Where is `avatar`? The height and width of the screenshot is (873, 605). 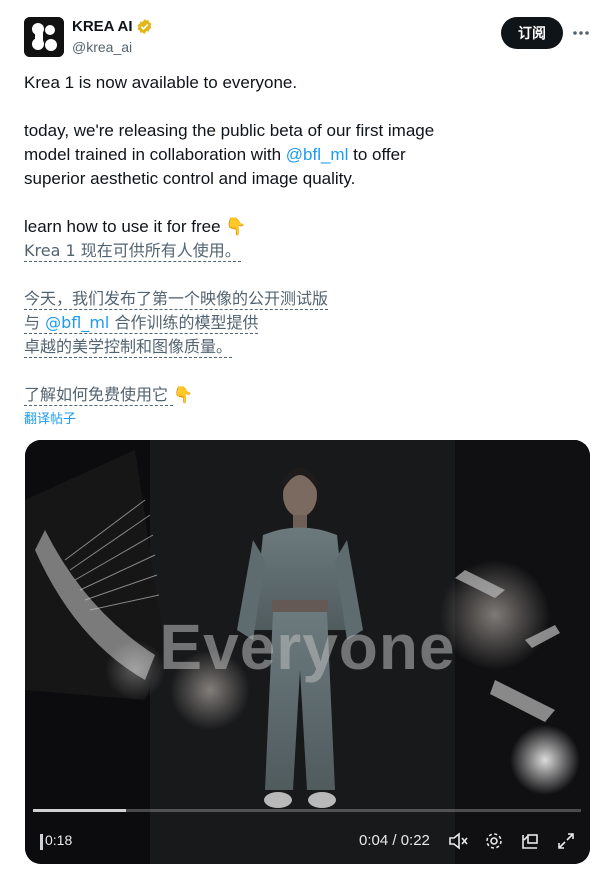 avatar is located at coordinates (44, 37).